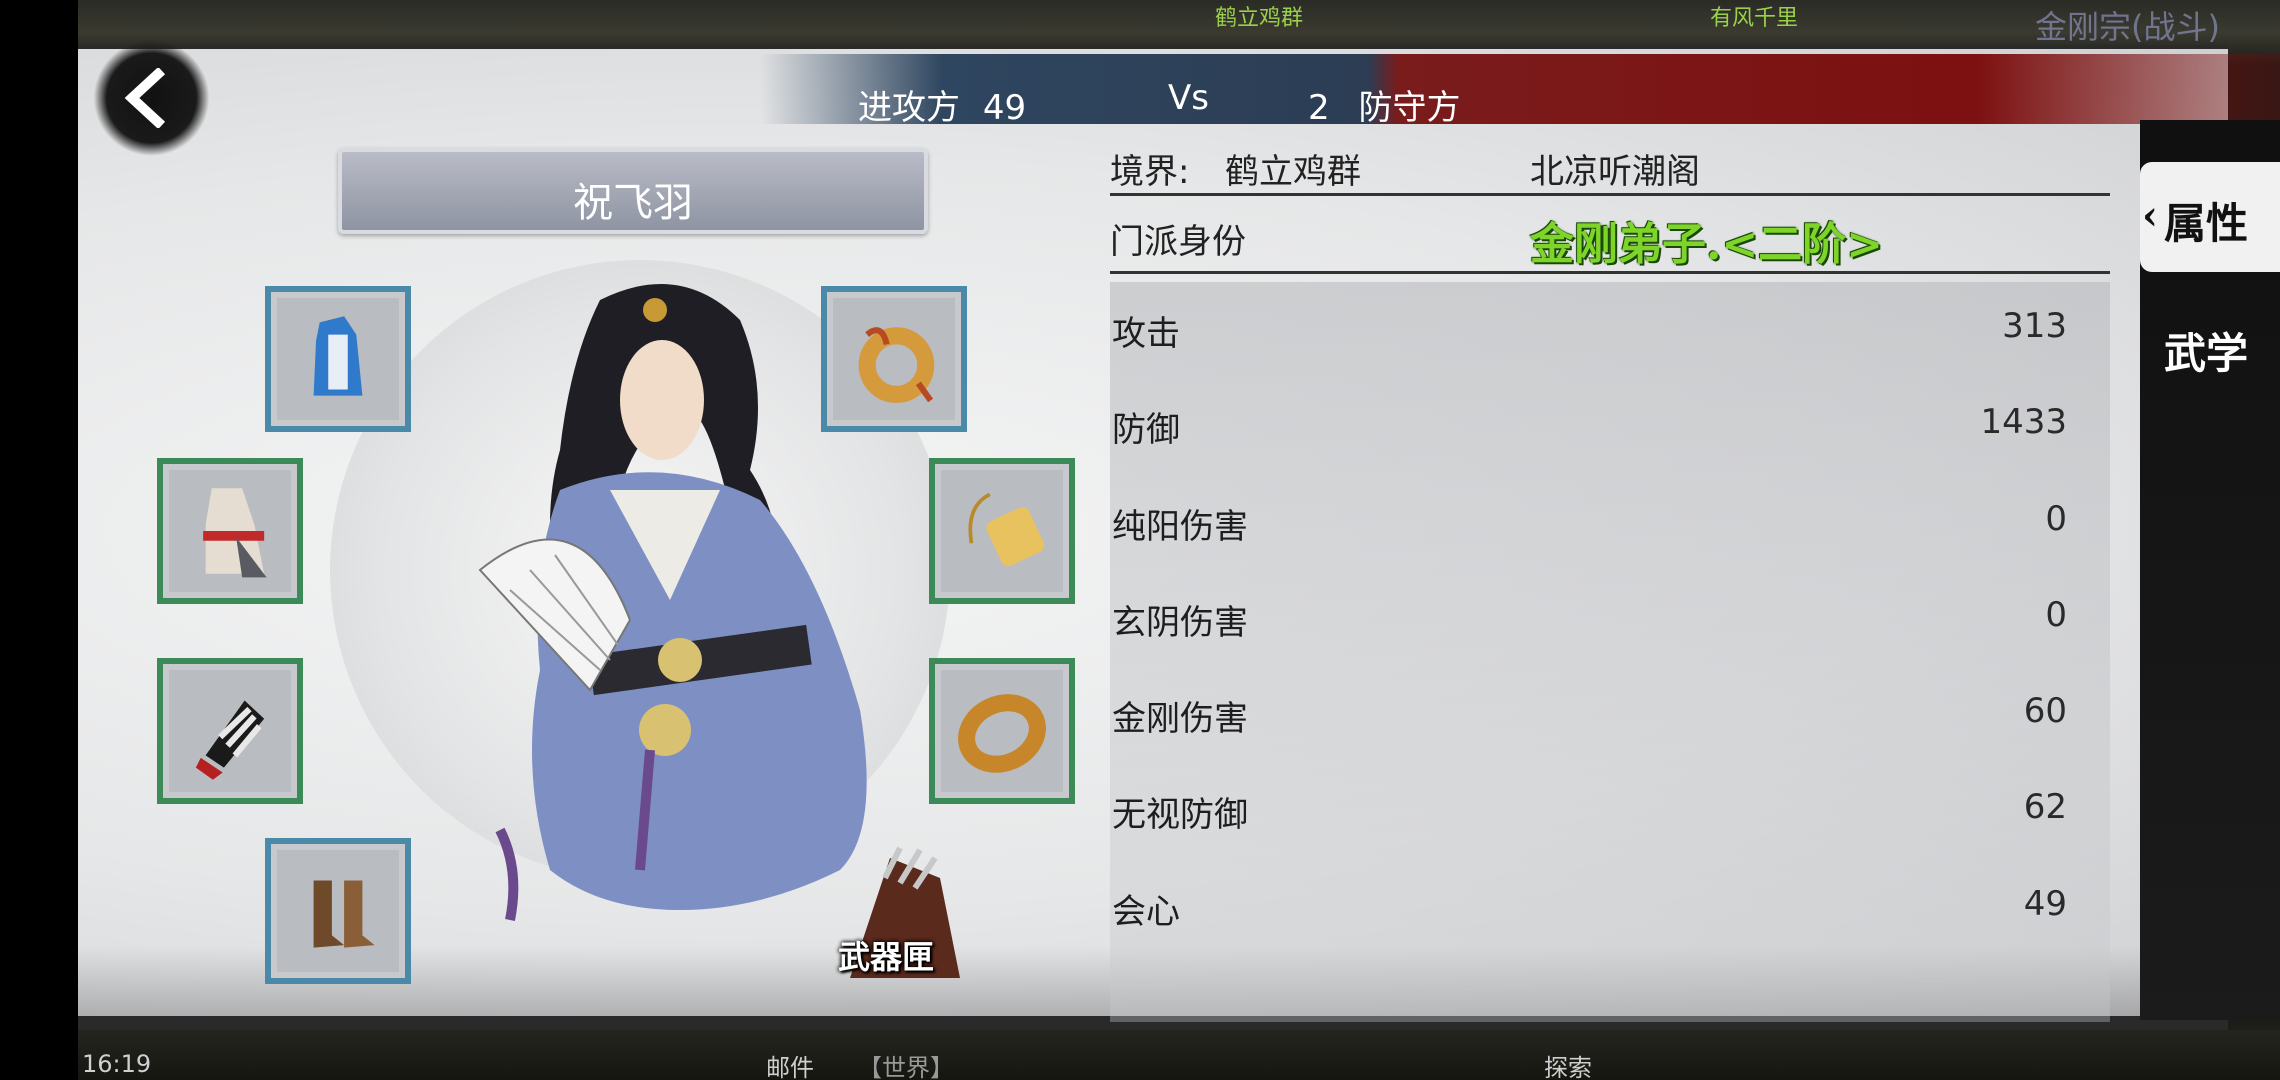 This screenshot has height=1080, width=2280. What do you see at coordinates (1180, 527) in the screenshot?
I see `stat-label: 纯阳伤害` at bounding box center [1180, 527].